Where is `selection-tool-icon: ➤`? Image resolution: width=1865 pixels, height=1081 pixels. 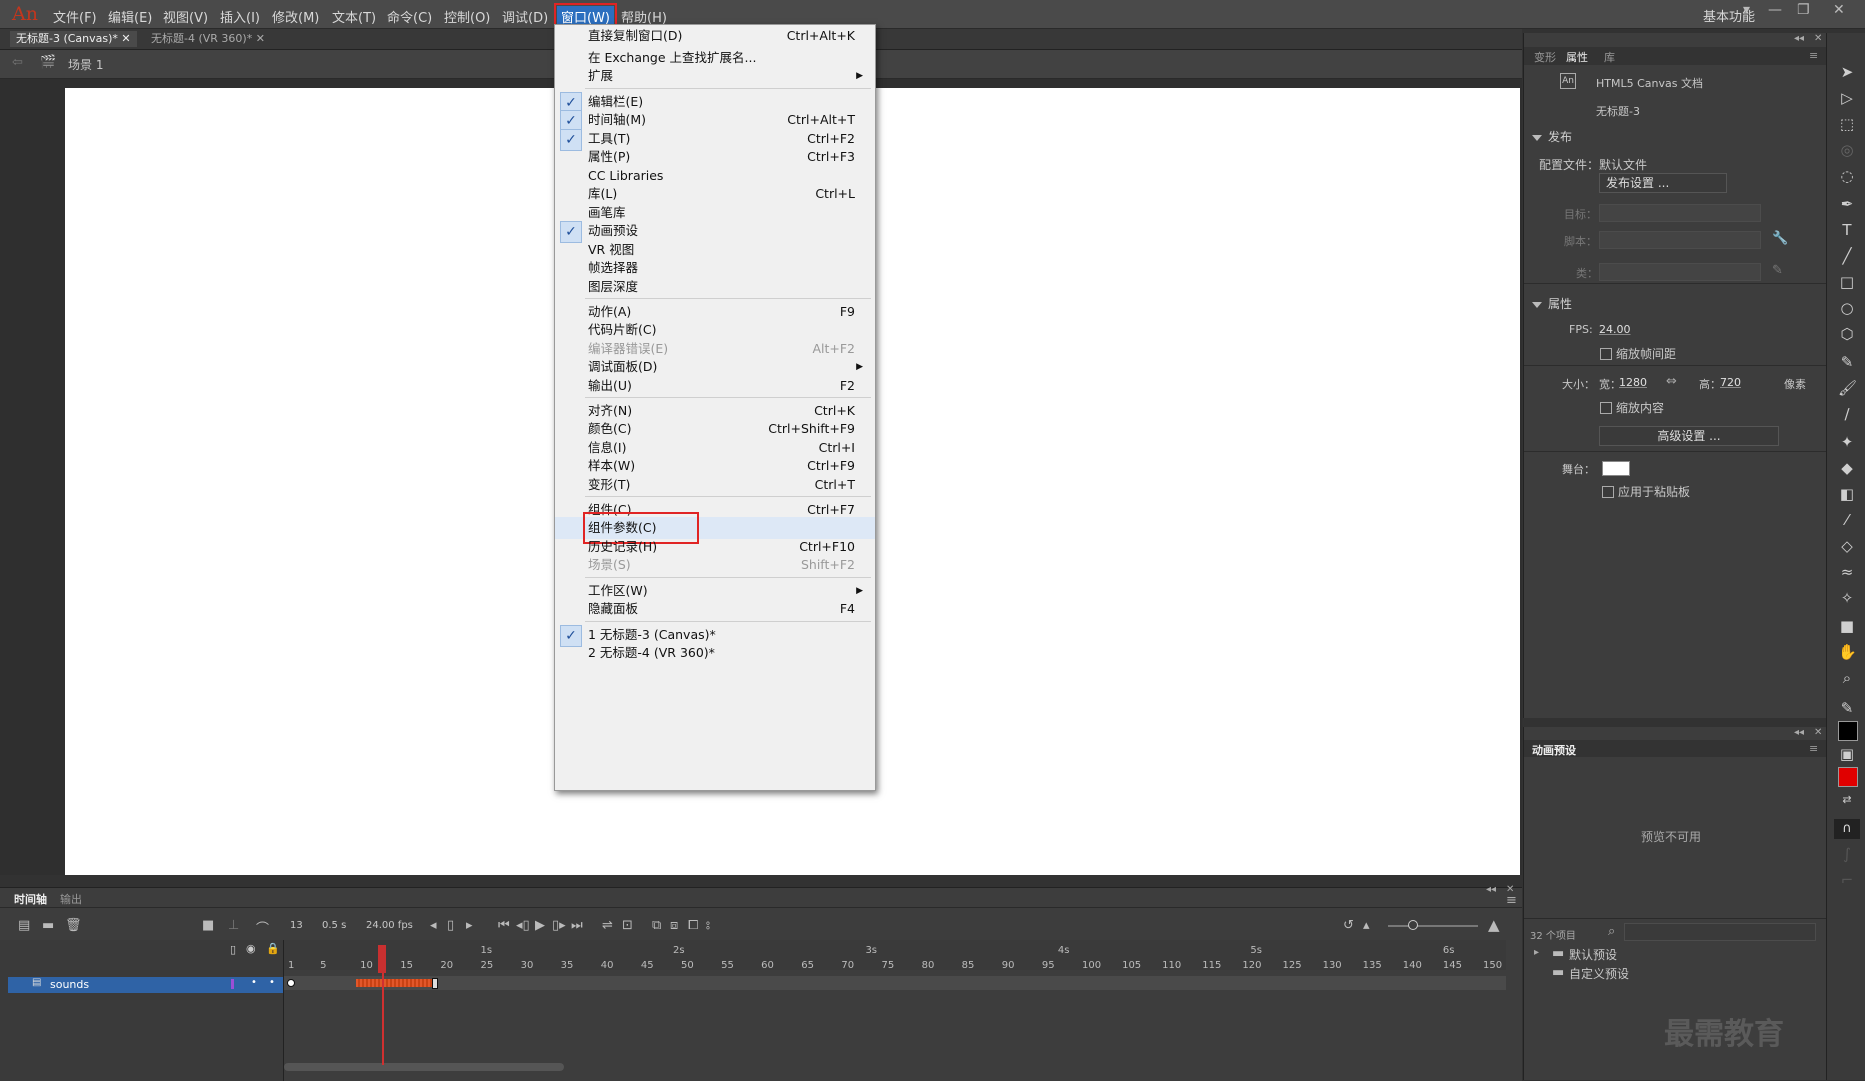
selection-tool-icon: ➤ is located at coordinates (1847, 72).